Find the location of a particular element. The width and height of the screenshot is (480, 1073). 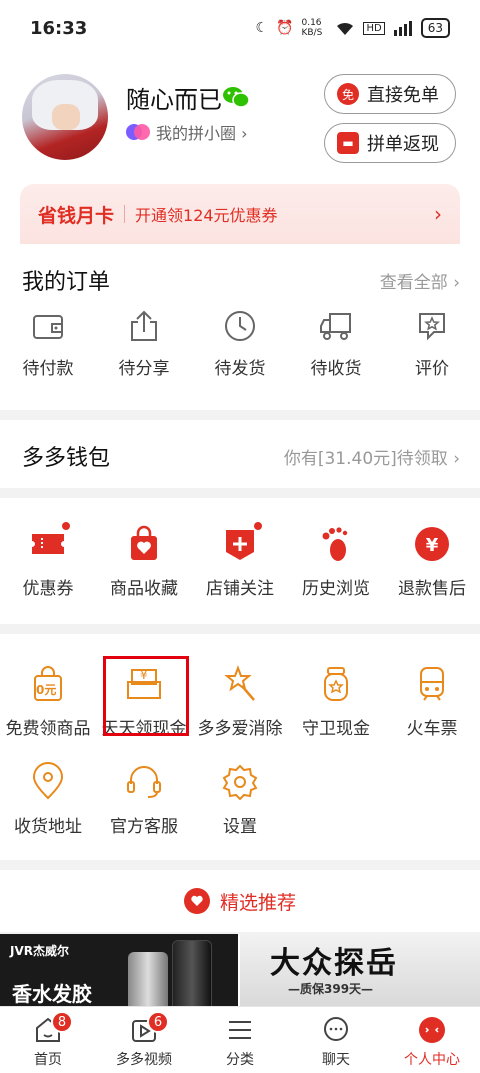

tab-video: 6 多多视频 is located at coordinates (144, 1040).